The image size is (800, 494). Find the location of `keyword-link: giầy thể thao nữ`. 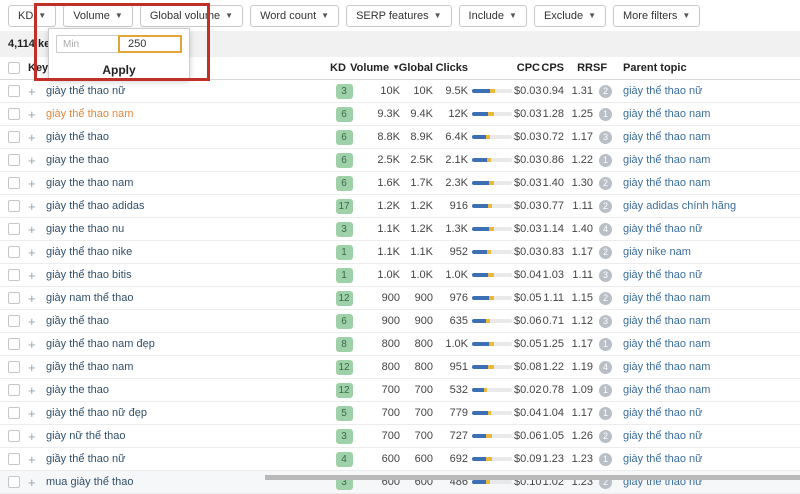

keyword-link: giầy thể thao nữ is located at coordinates (86, 459).